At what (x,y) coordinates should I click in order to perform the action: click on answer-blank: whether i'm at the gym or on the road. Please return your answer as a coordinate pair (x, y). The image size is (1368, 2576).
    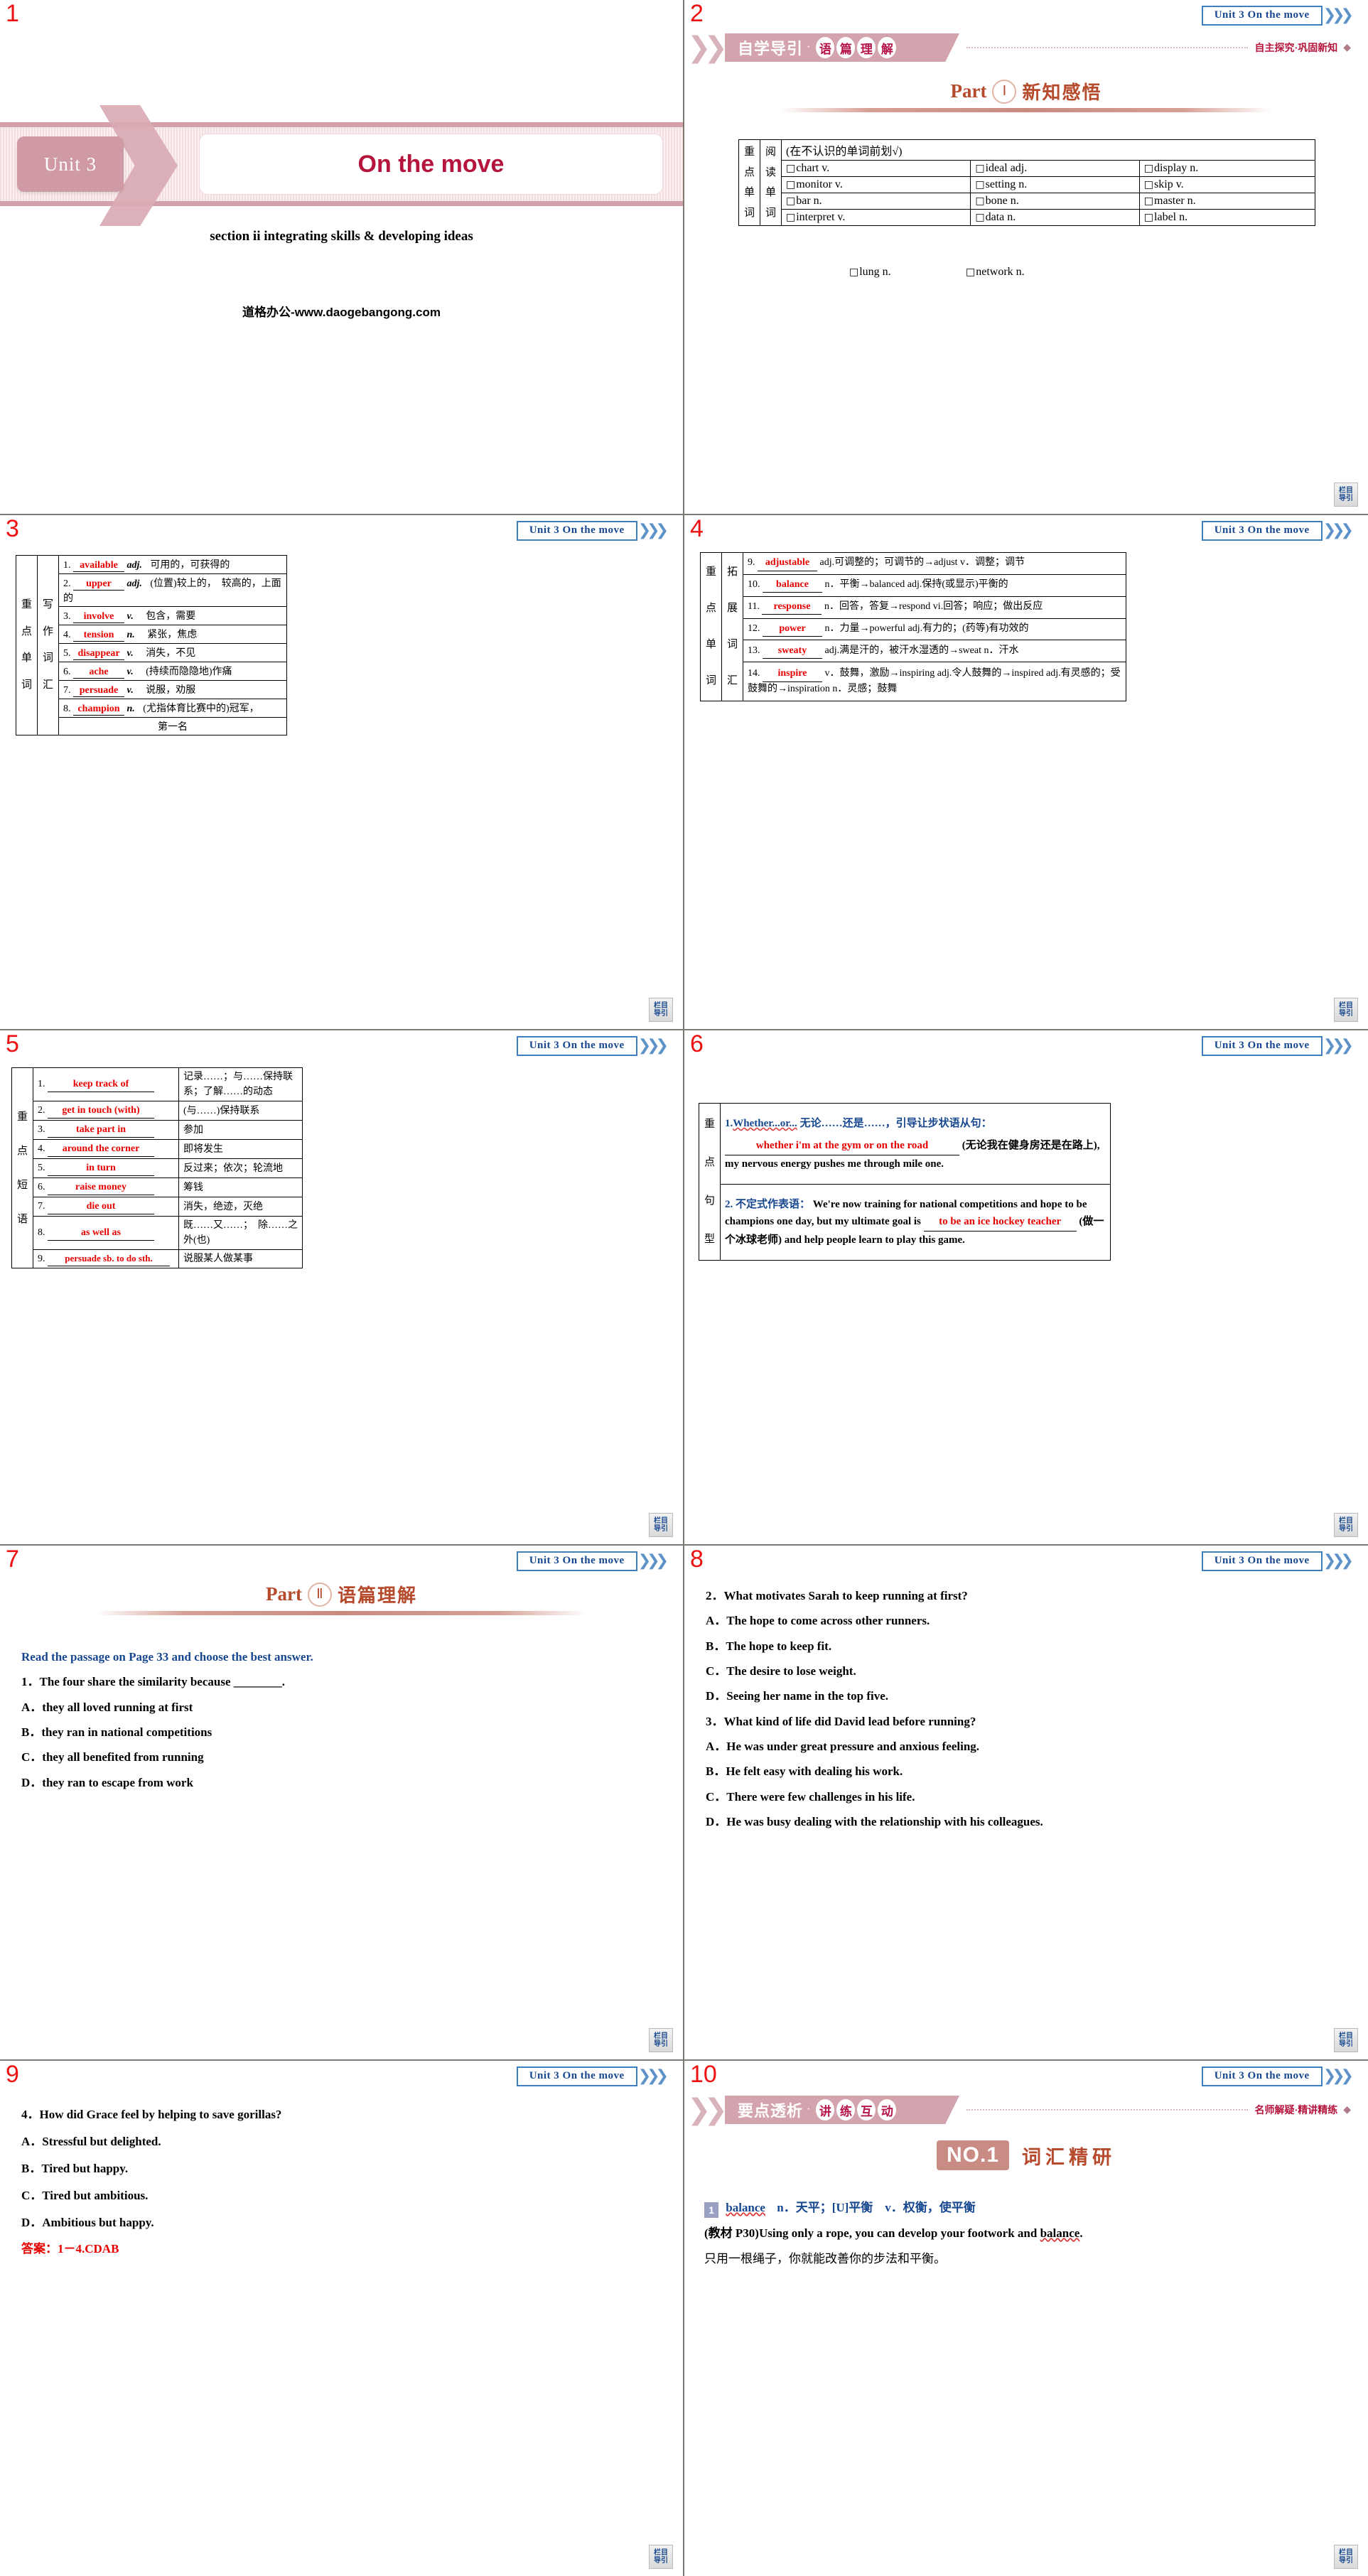
    Looking at the image, I should click on (842, 1146).